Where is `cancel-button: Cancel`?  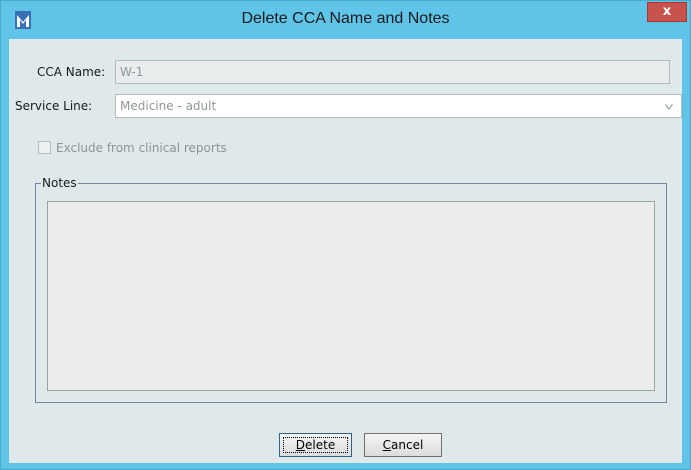 cancel-button: Cancel is located at coordinates (403, 445).